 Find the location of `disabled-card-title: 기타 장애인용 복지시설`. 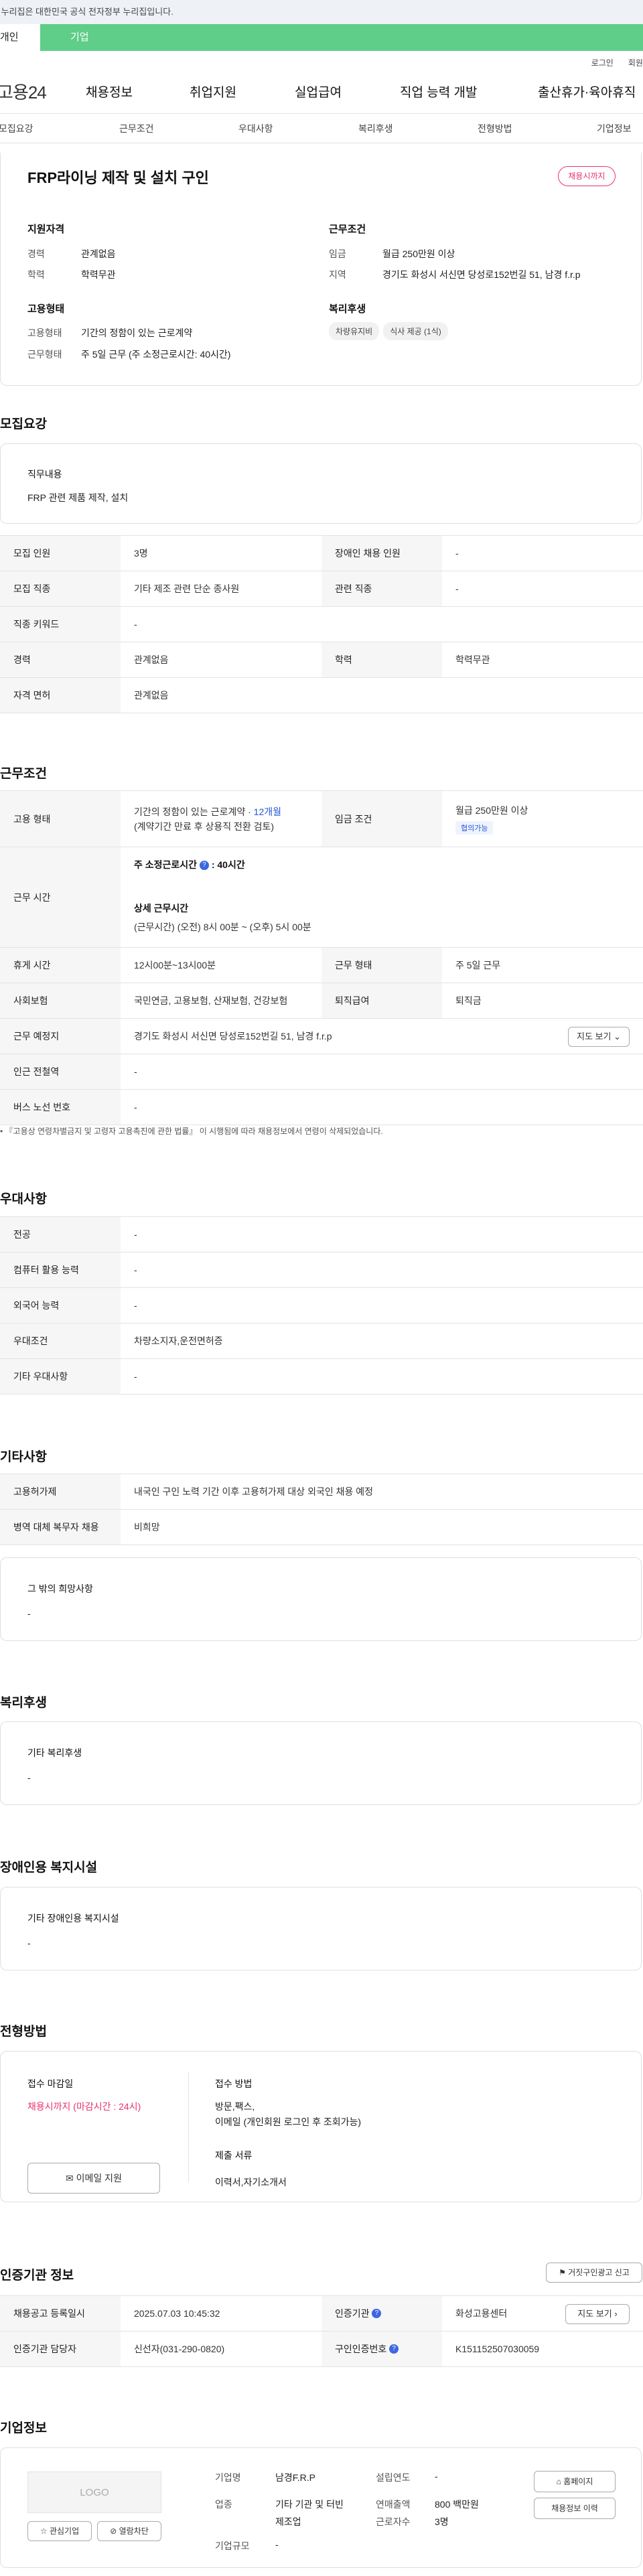

disabled-card-title: 기타 장애인용 복지시설 is located at coordinates (73, 1918).